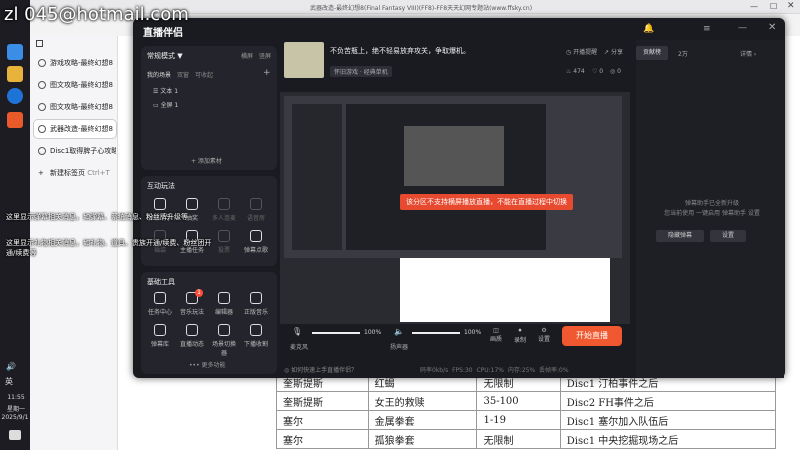 This screenshot has width=800, height=450. What do you see at coordinates (165, 90) in the screenshot?
I see `source-item: ☰ 文本 1` at bounding box center [165, 90].